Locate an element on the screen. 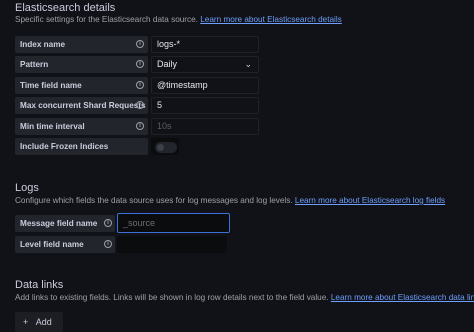 This screenshot has height=332, width=474. message-field-label: Message field name is located at coordinates (65, 223).